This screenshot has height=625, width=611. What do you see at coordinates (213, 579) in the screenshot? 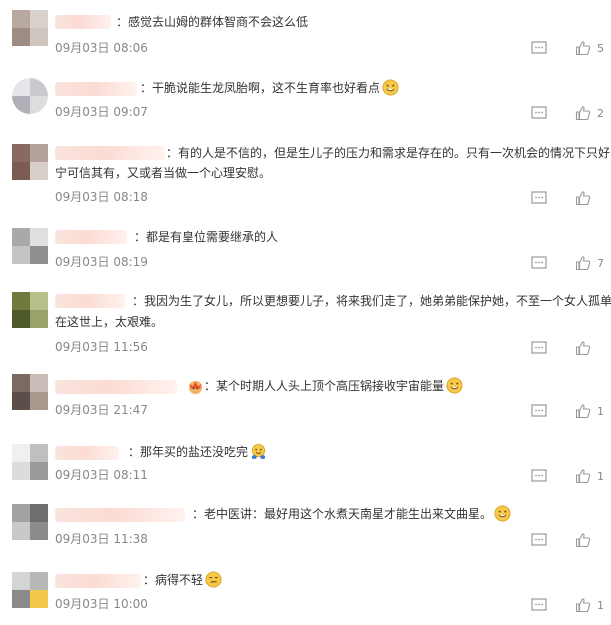
I see `smirk-face-emoji` at bounding box center [213, 579].